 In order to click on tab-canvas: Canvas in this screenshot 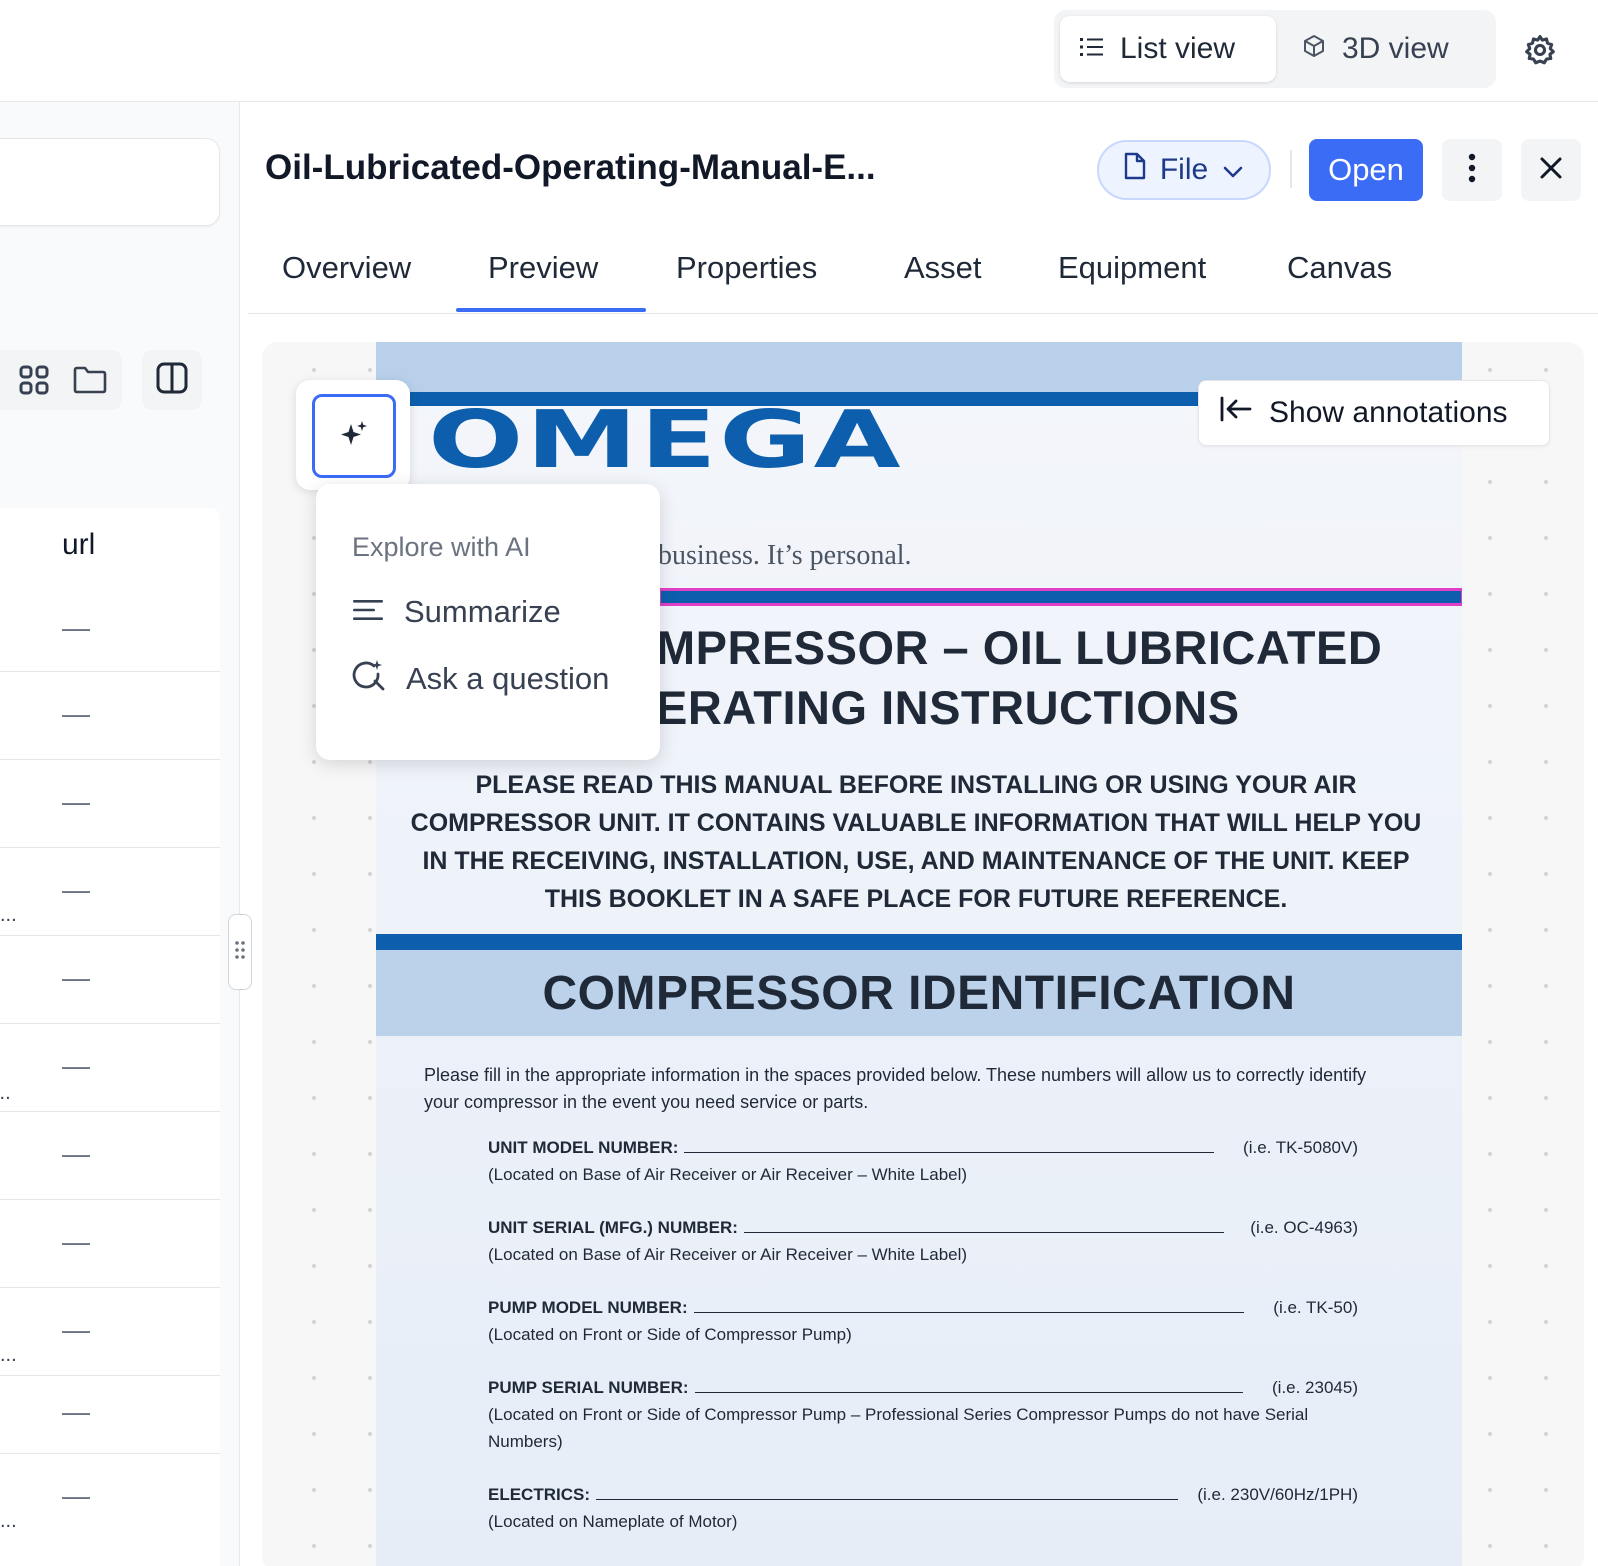, I will do `click(1339, 268)`.